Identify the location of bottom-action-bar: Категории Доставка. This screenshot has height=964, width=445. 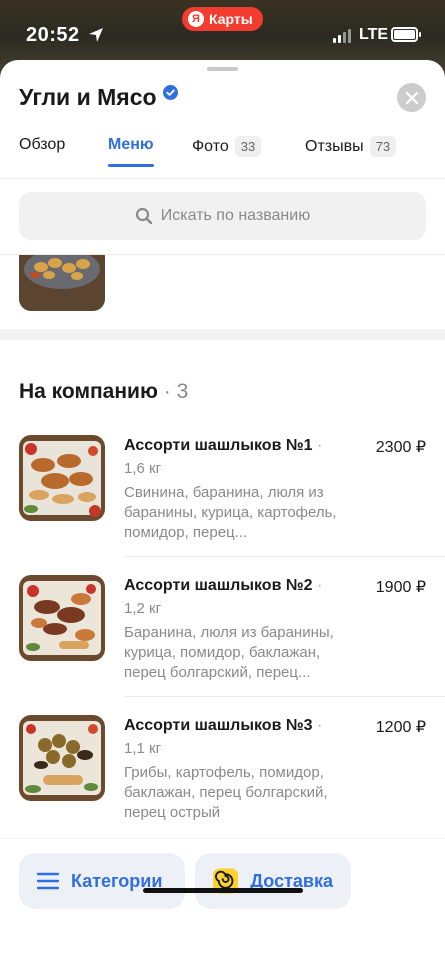
(222, 901).